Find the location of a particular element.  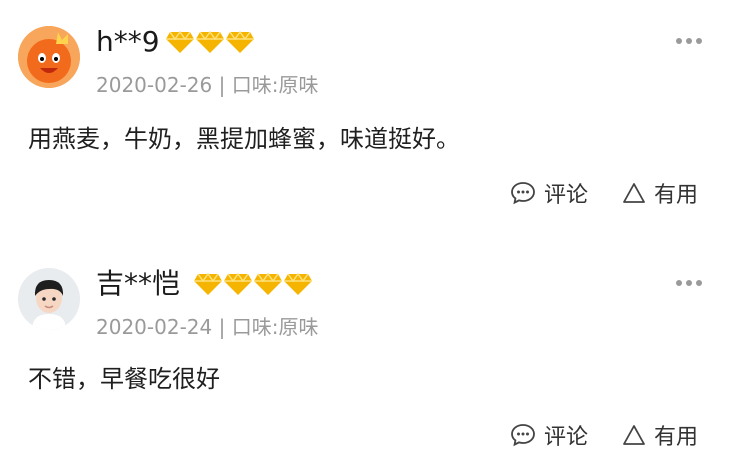

review-date: 2020-02-24 is located at coordinates (154, 327).